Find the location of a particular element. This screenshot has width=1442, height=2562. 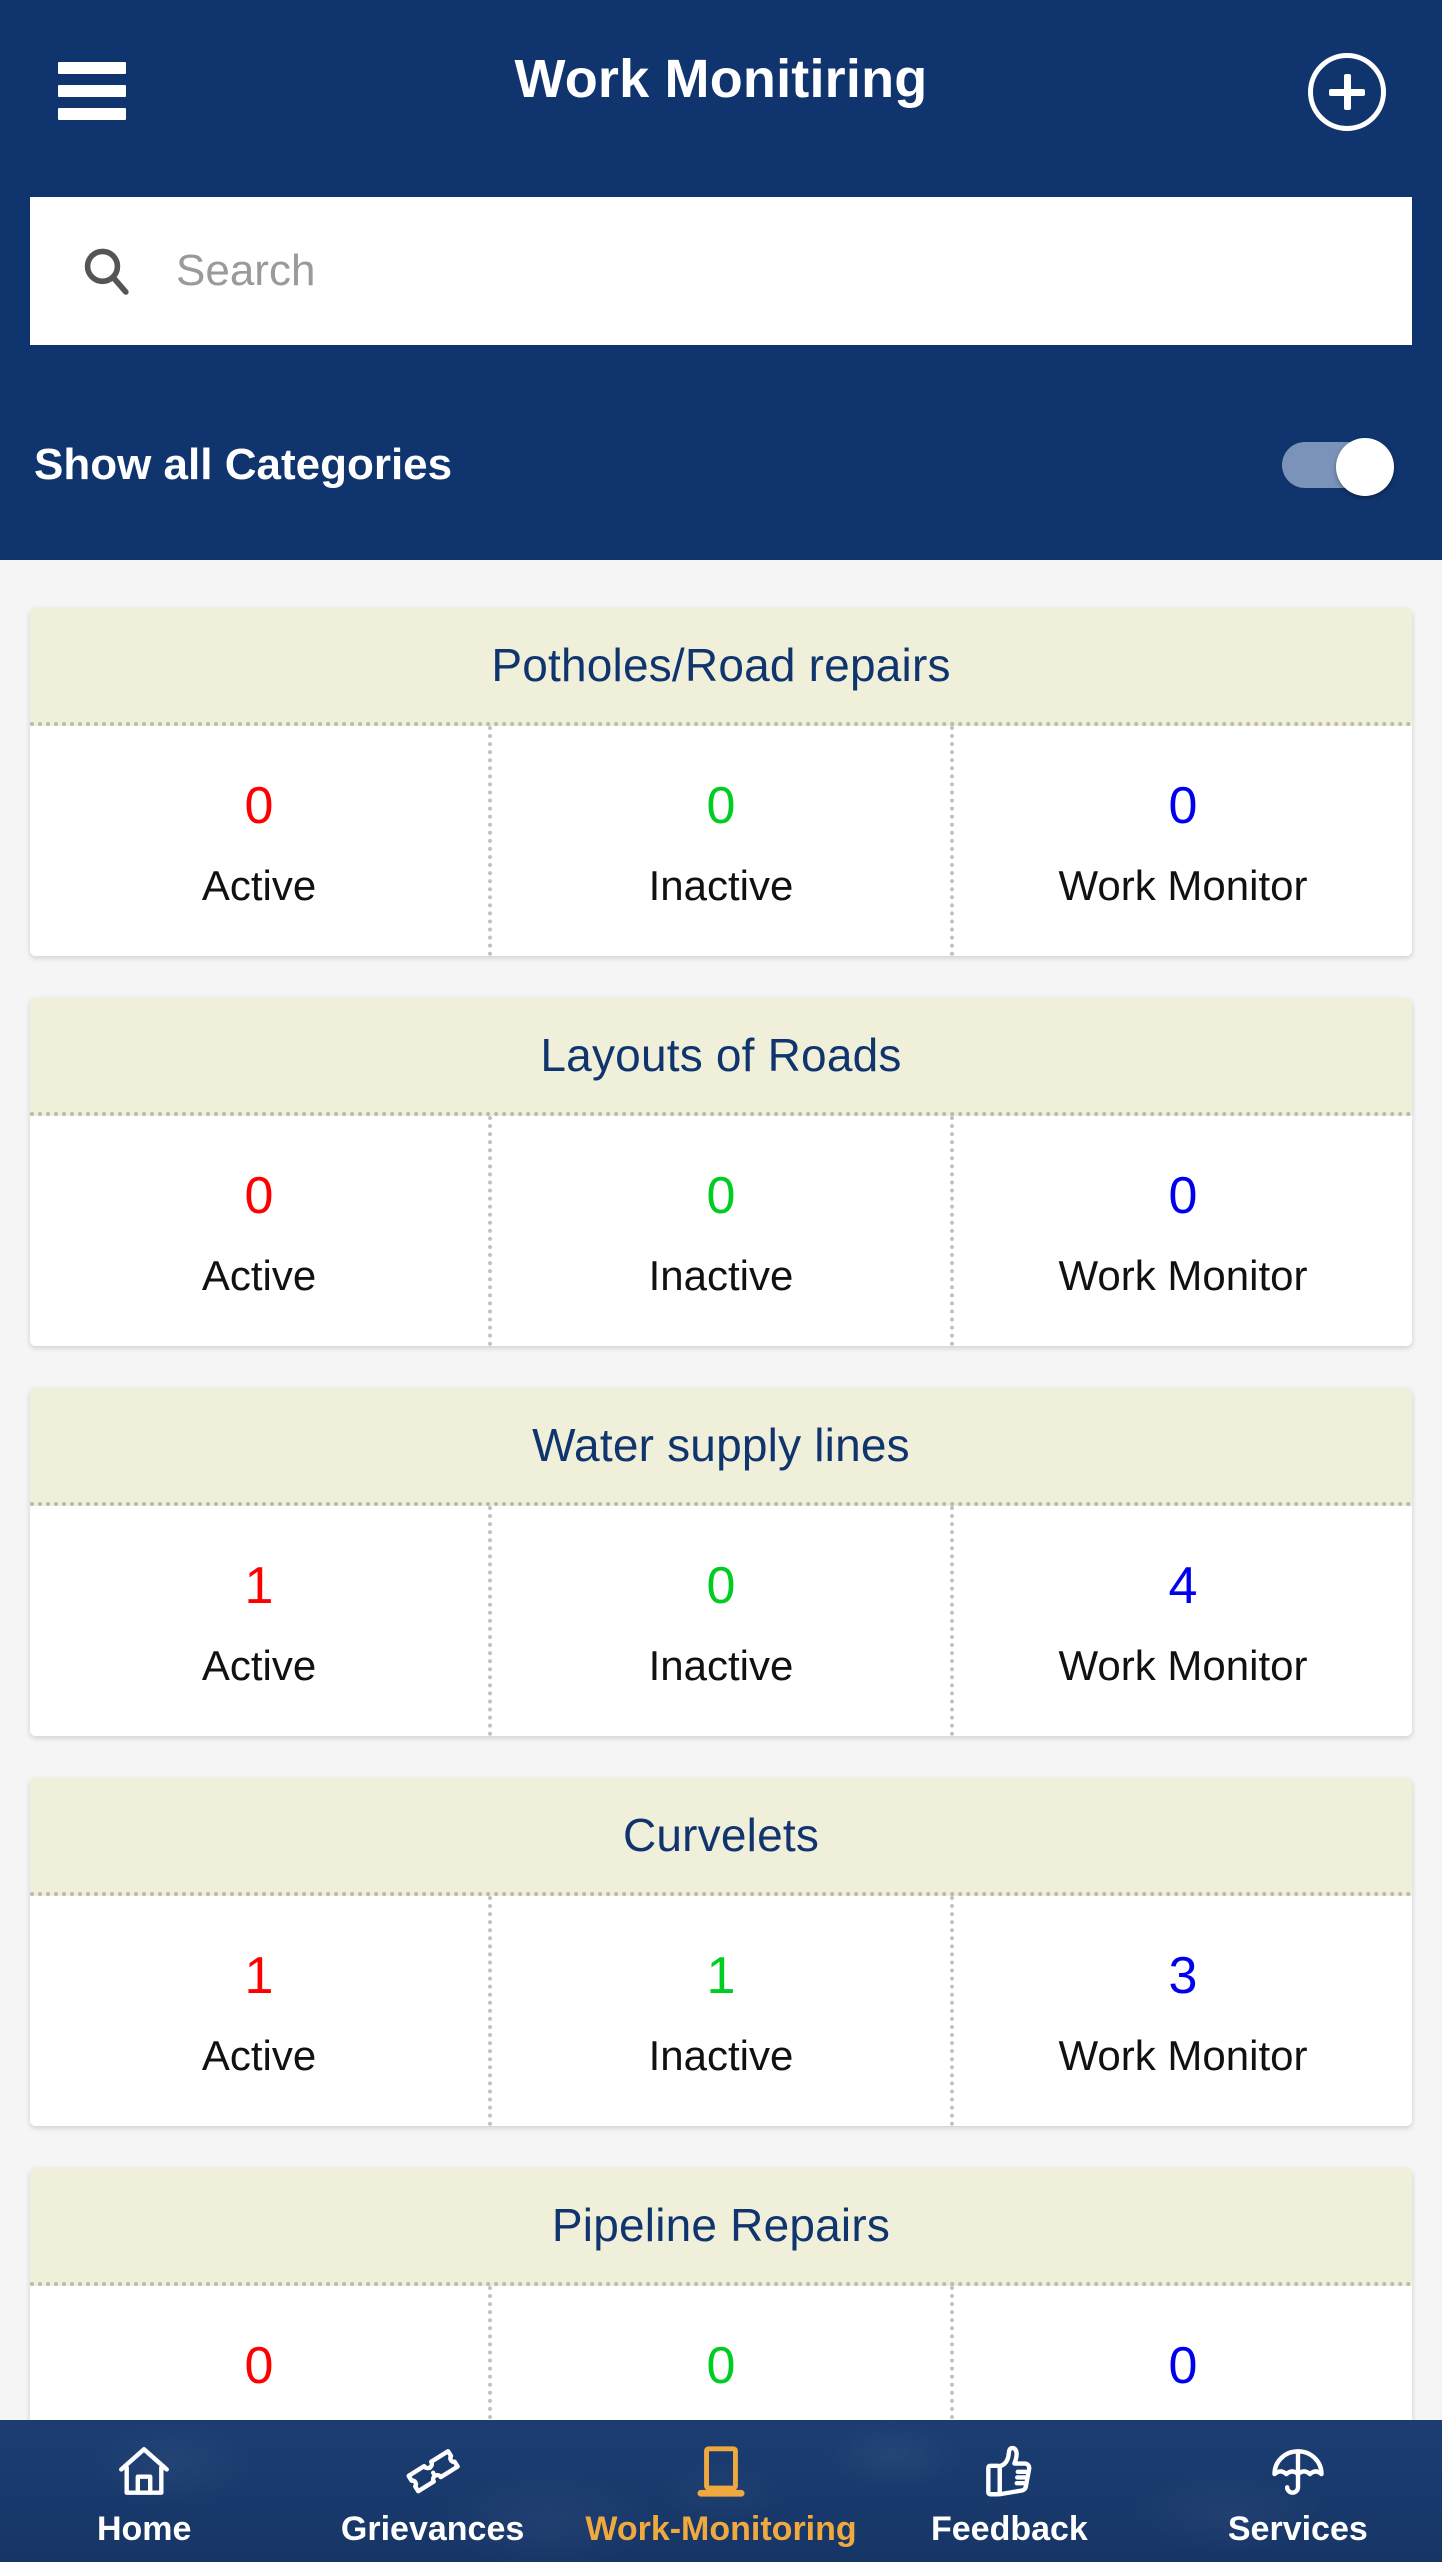

card-header: Curvelets is located at coordinates (721, 1837).